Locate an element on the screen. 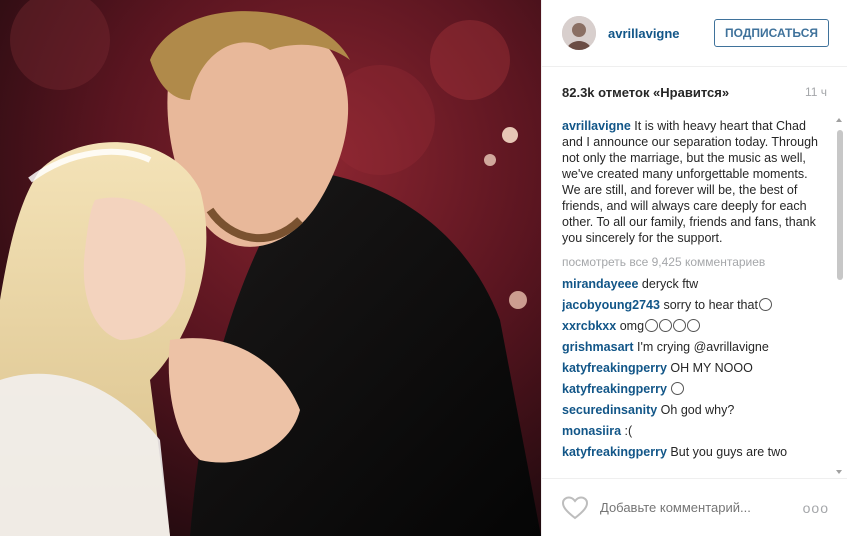 The width and height of the screenshot is (847, 536). post-footer: ooo is located at coordinates (694, 507).